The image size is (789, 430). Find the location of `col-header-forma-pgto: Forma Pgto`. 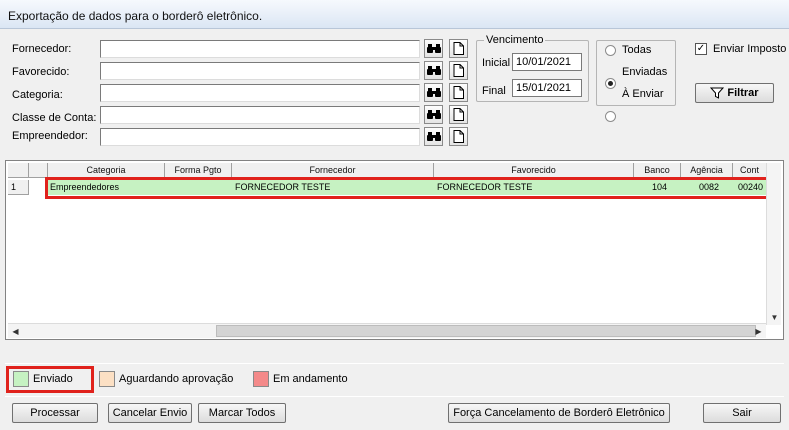

col-header-forma-pgto: Forma Pgto is located at coordinates (198, 170).